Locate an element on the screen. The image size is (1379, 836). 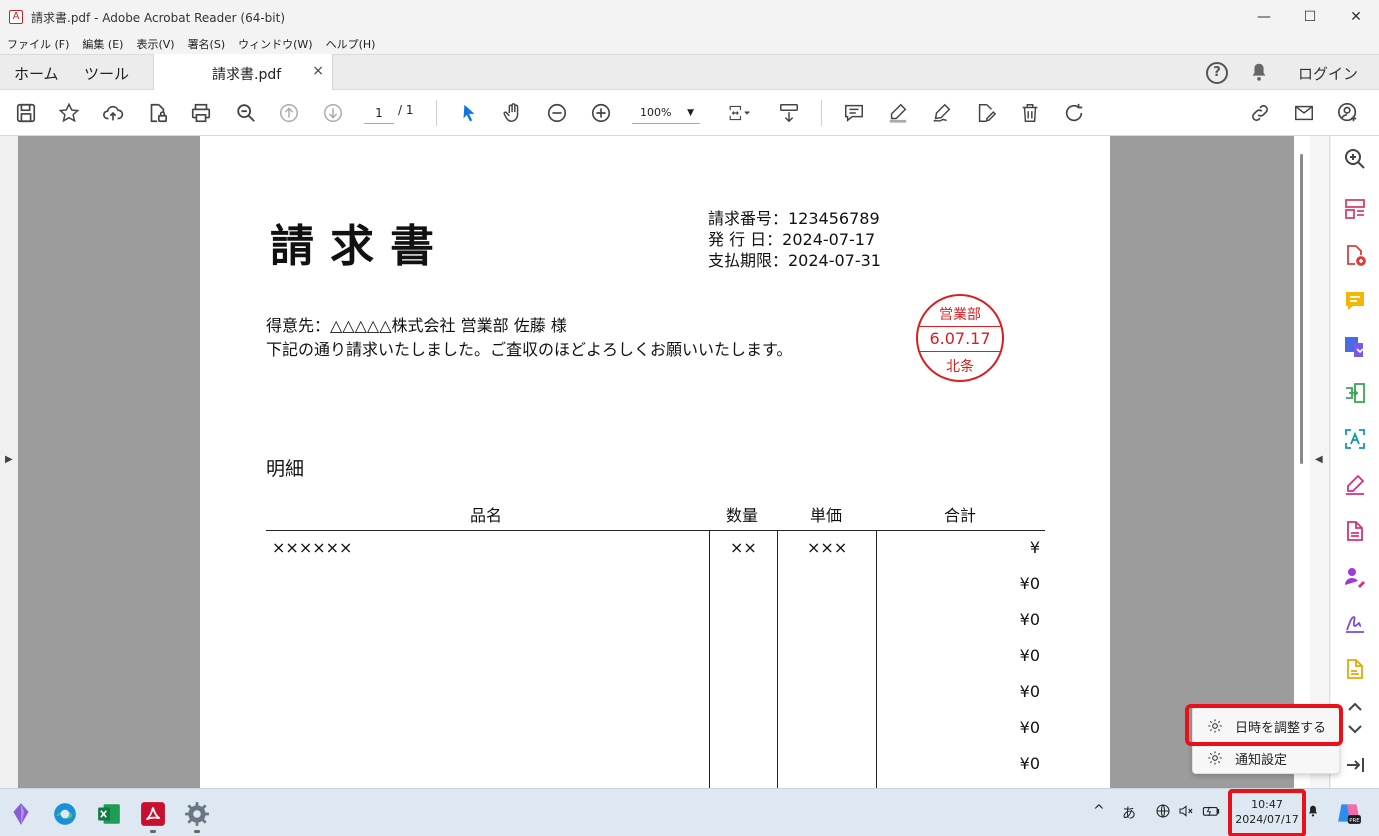
edit-text-icon is located at coordinates (986, 113).